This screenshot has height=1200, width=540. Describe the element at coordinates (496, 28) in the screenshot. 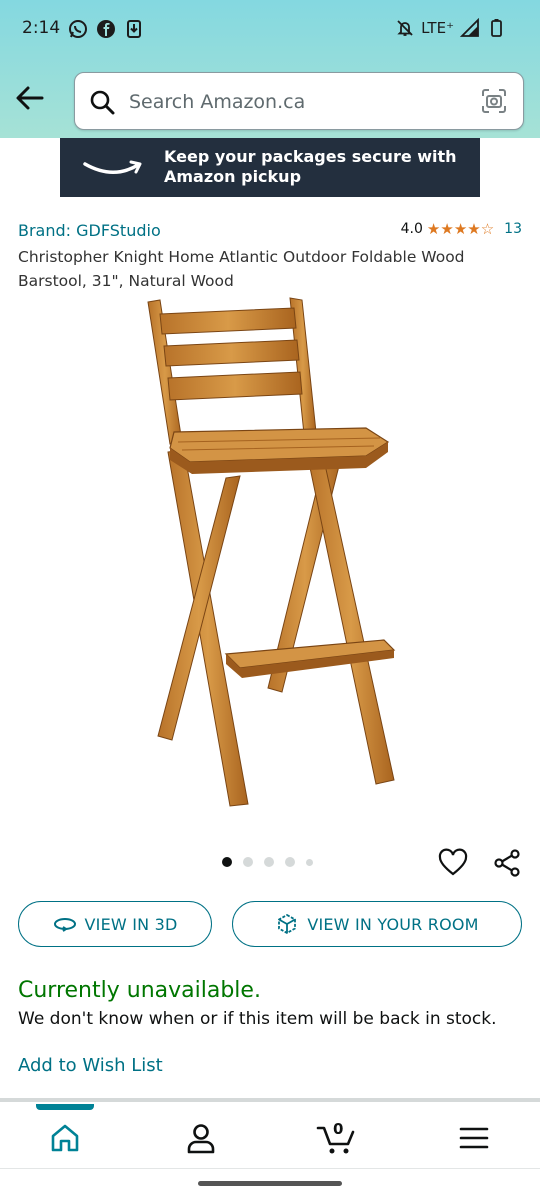

I see `battery-icon` at that location.